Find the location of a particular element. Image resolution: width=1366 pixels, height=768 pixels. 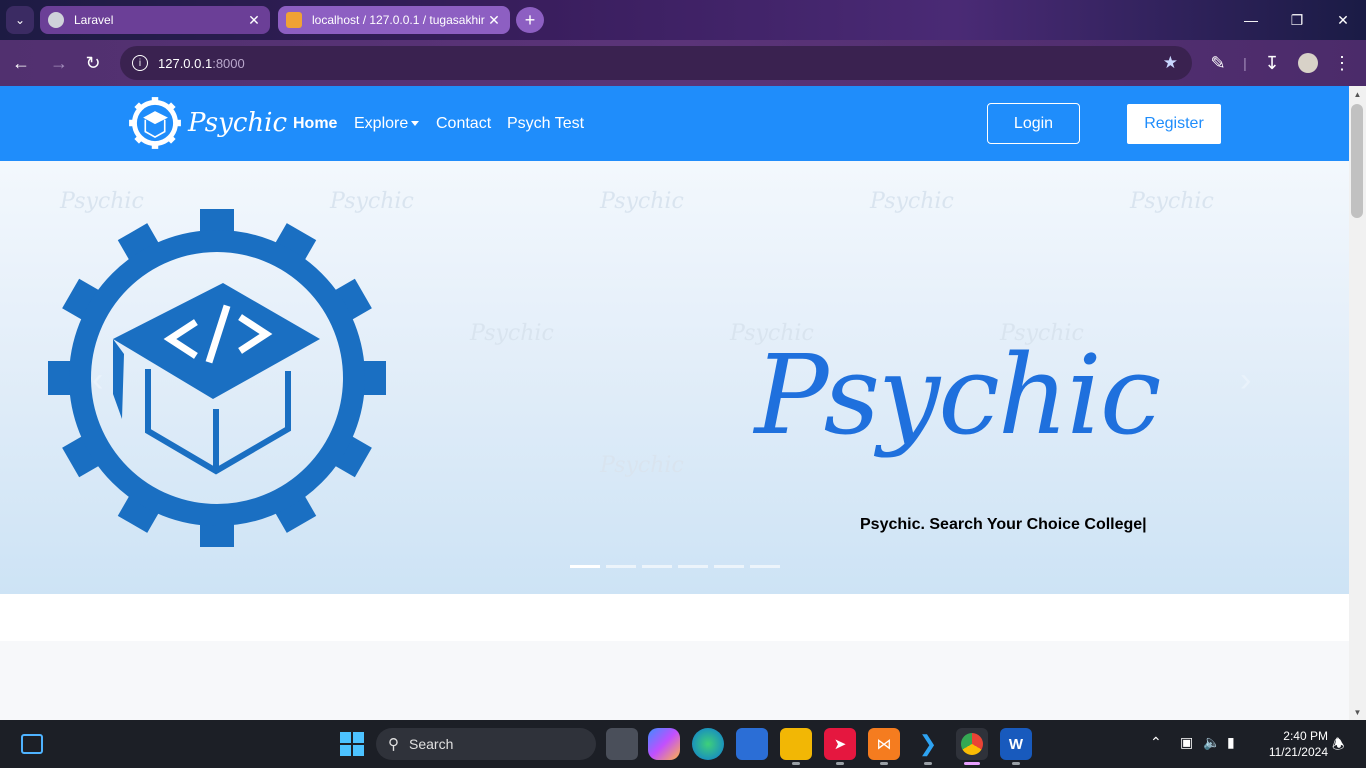

hero-tagline: Psychic. Search Your Choice College| is located at coordinates (1003, 524).